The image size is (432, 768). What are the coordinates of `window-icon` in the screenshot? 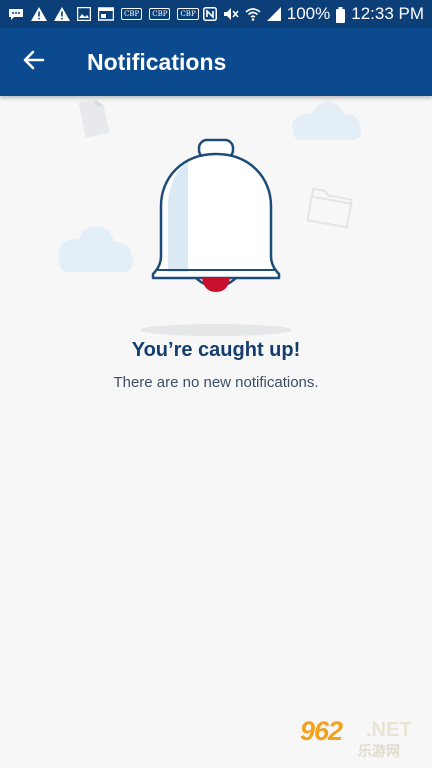 It's located at (106, 14).